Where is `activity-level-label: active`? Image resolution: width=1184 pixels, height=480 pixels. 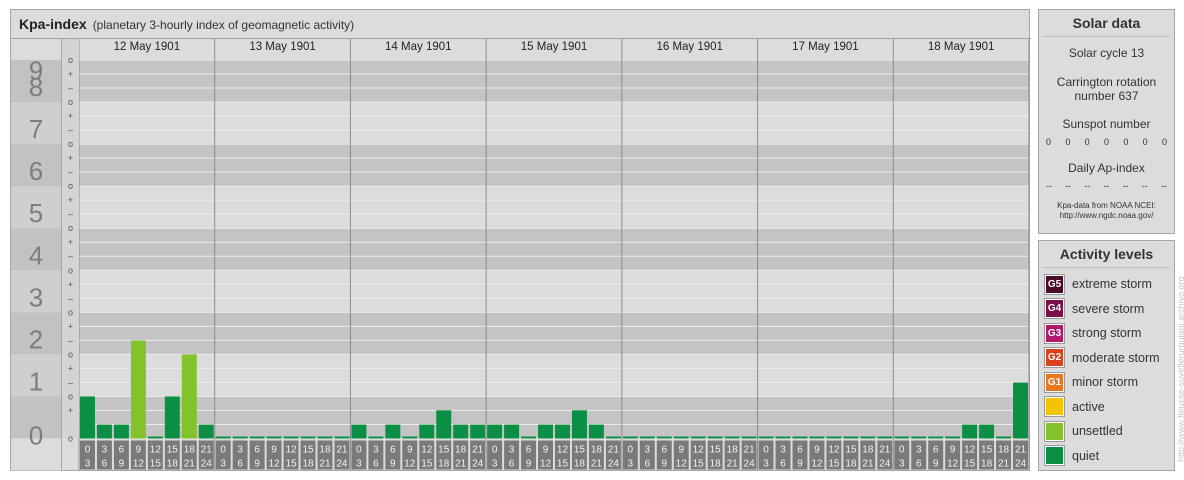 activity-level-label: active is located at coordinates (1088, 406).